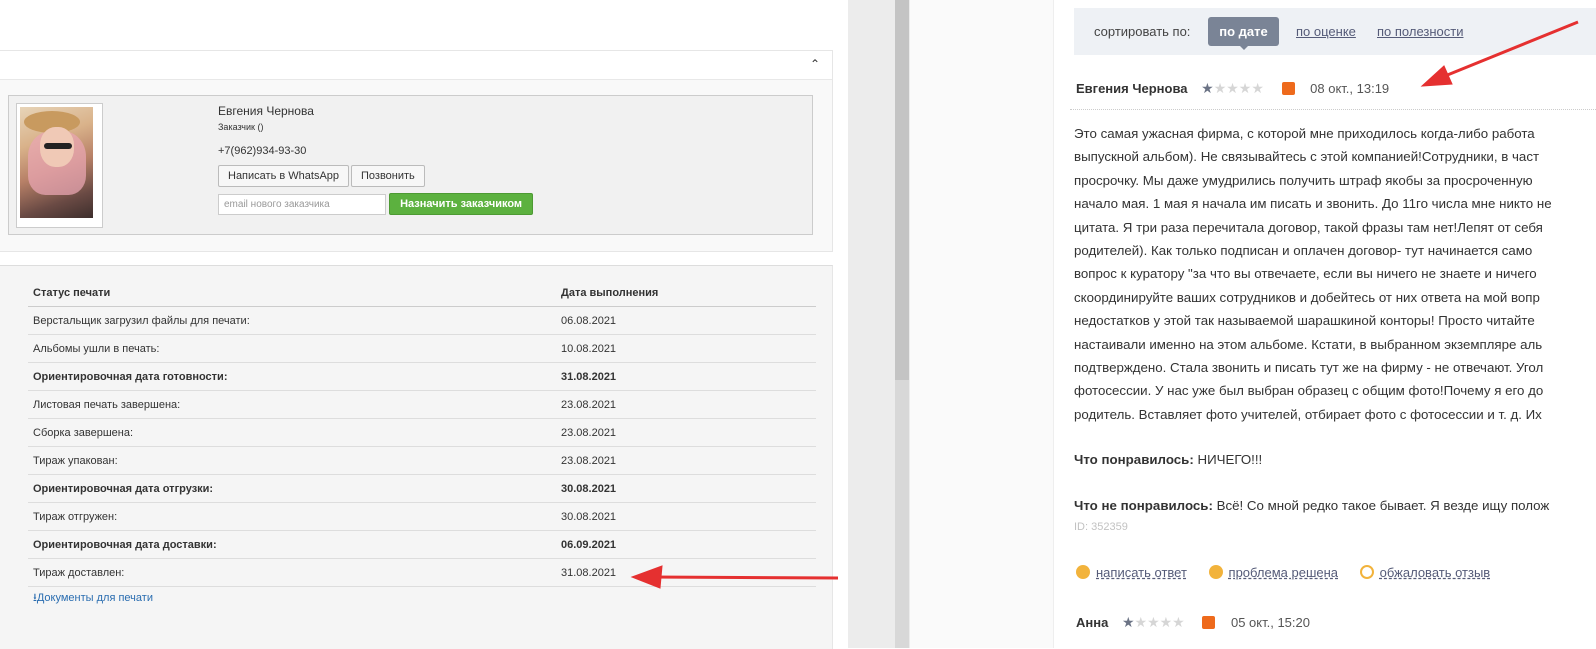 This screenshot has height=649, width=1596. I want to click on caret-down-icon, so click(1244, 48).